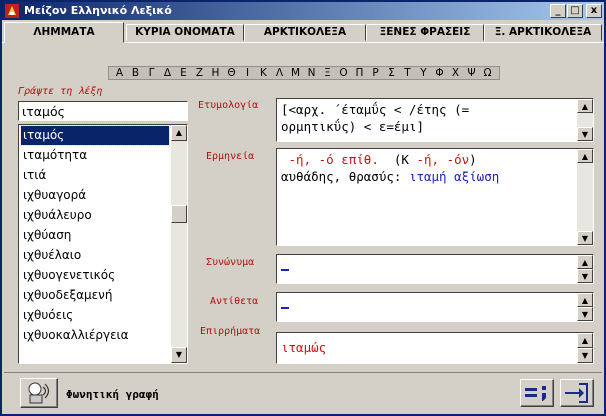  Describe the element at coordinates (487, 73) in the screenshot. I see `alphabet-letter: Ω` at that location.